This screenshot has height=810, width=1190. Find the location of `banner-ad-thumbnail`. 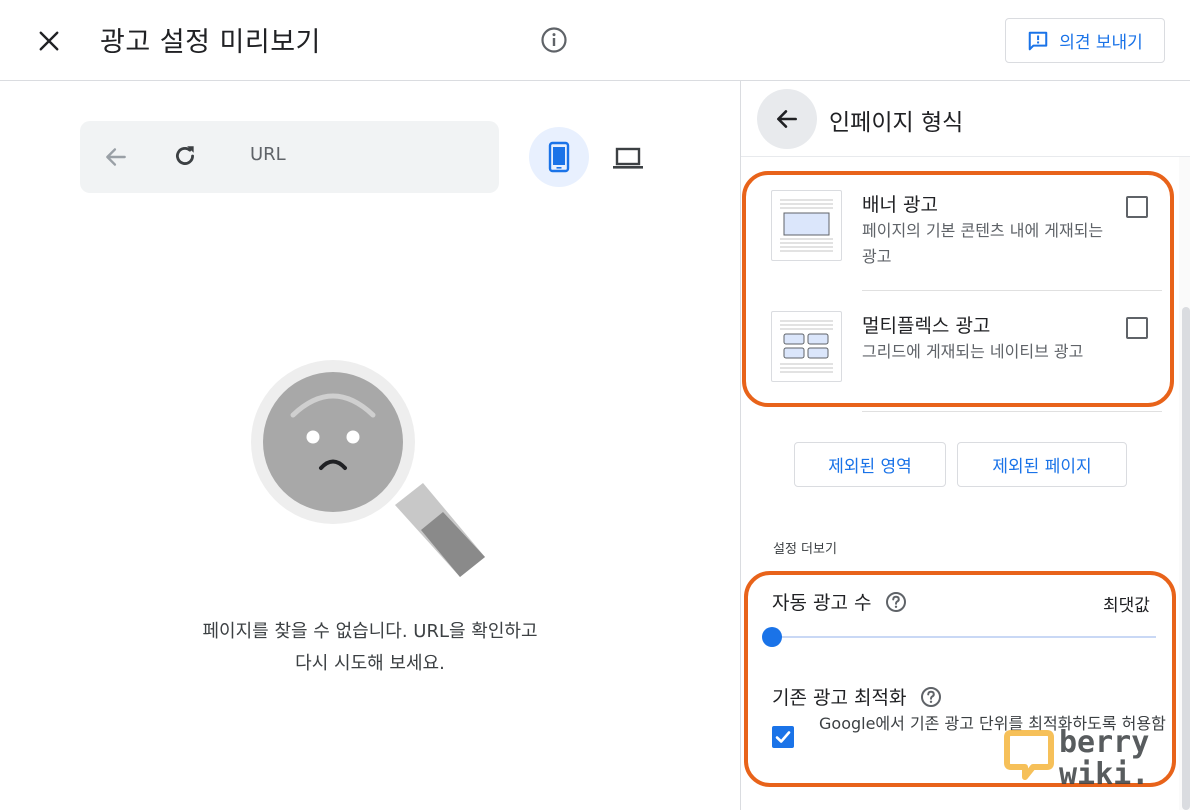

banner-ad-thumbnail is located at coordinates (806, 225).